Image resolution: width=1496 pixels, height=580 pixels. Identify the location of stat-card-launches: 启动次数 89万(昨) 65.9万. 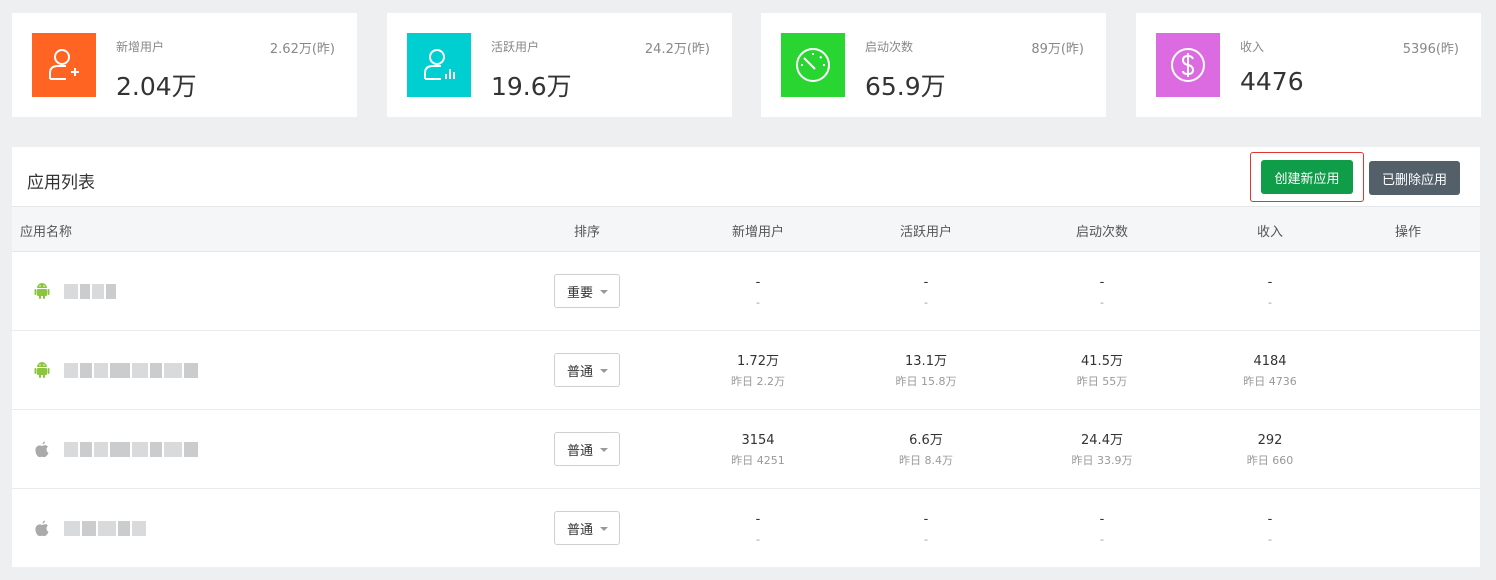
(933, 65).